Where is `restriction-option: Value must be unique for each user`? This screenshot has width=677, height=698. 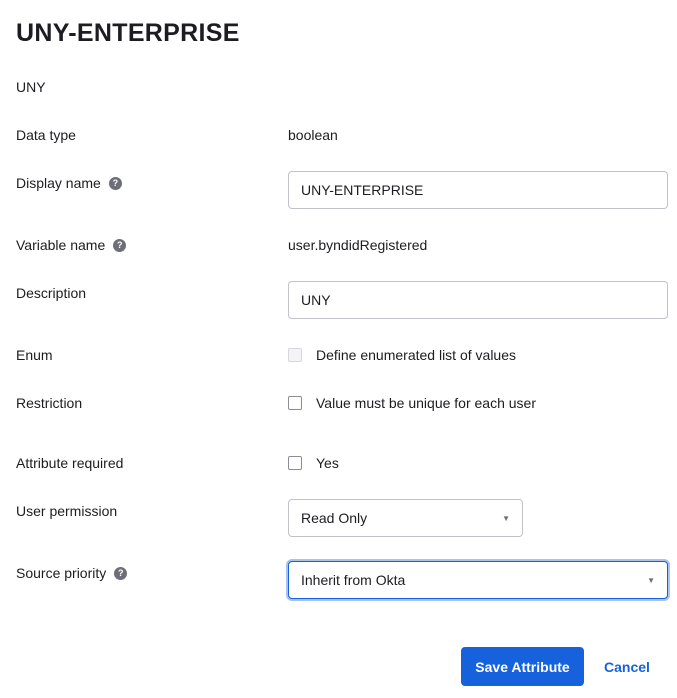 restriction-option: Value must be unique for each user is located at coordinates (412, 403).